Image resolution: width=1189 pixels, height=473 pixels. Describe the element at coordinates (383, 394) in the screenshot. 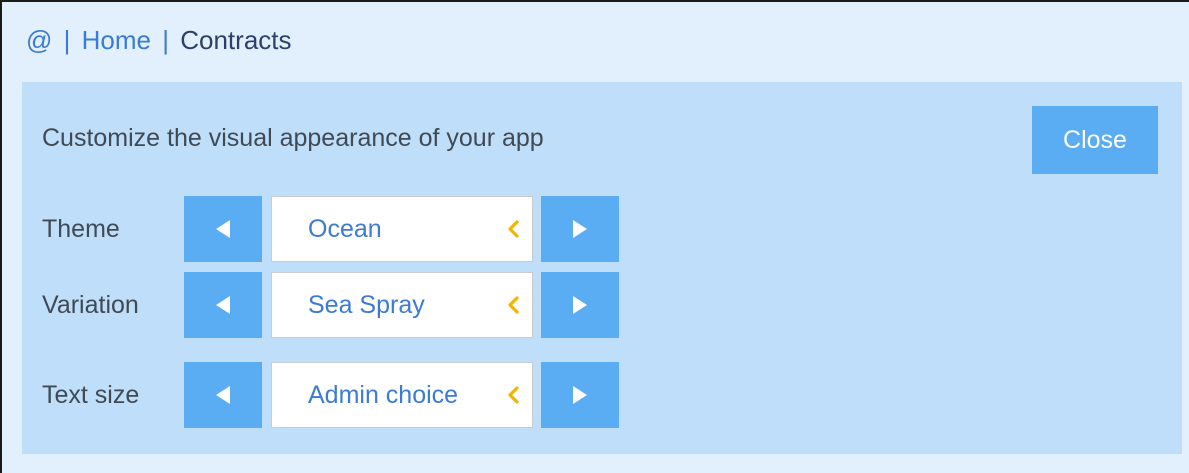

I see `text-size-value: Admin choice` at that location.